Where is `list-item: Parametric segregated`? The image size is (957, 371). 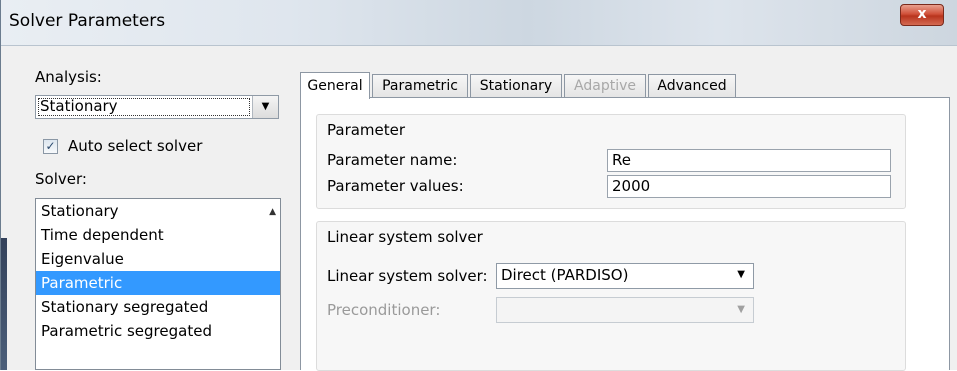
list-item: Parametric segregated is located at coordinates (158, 331).